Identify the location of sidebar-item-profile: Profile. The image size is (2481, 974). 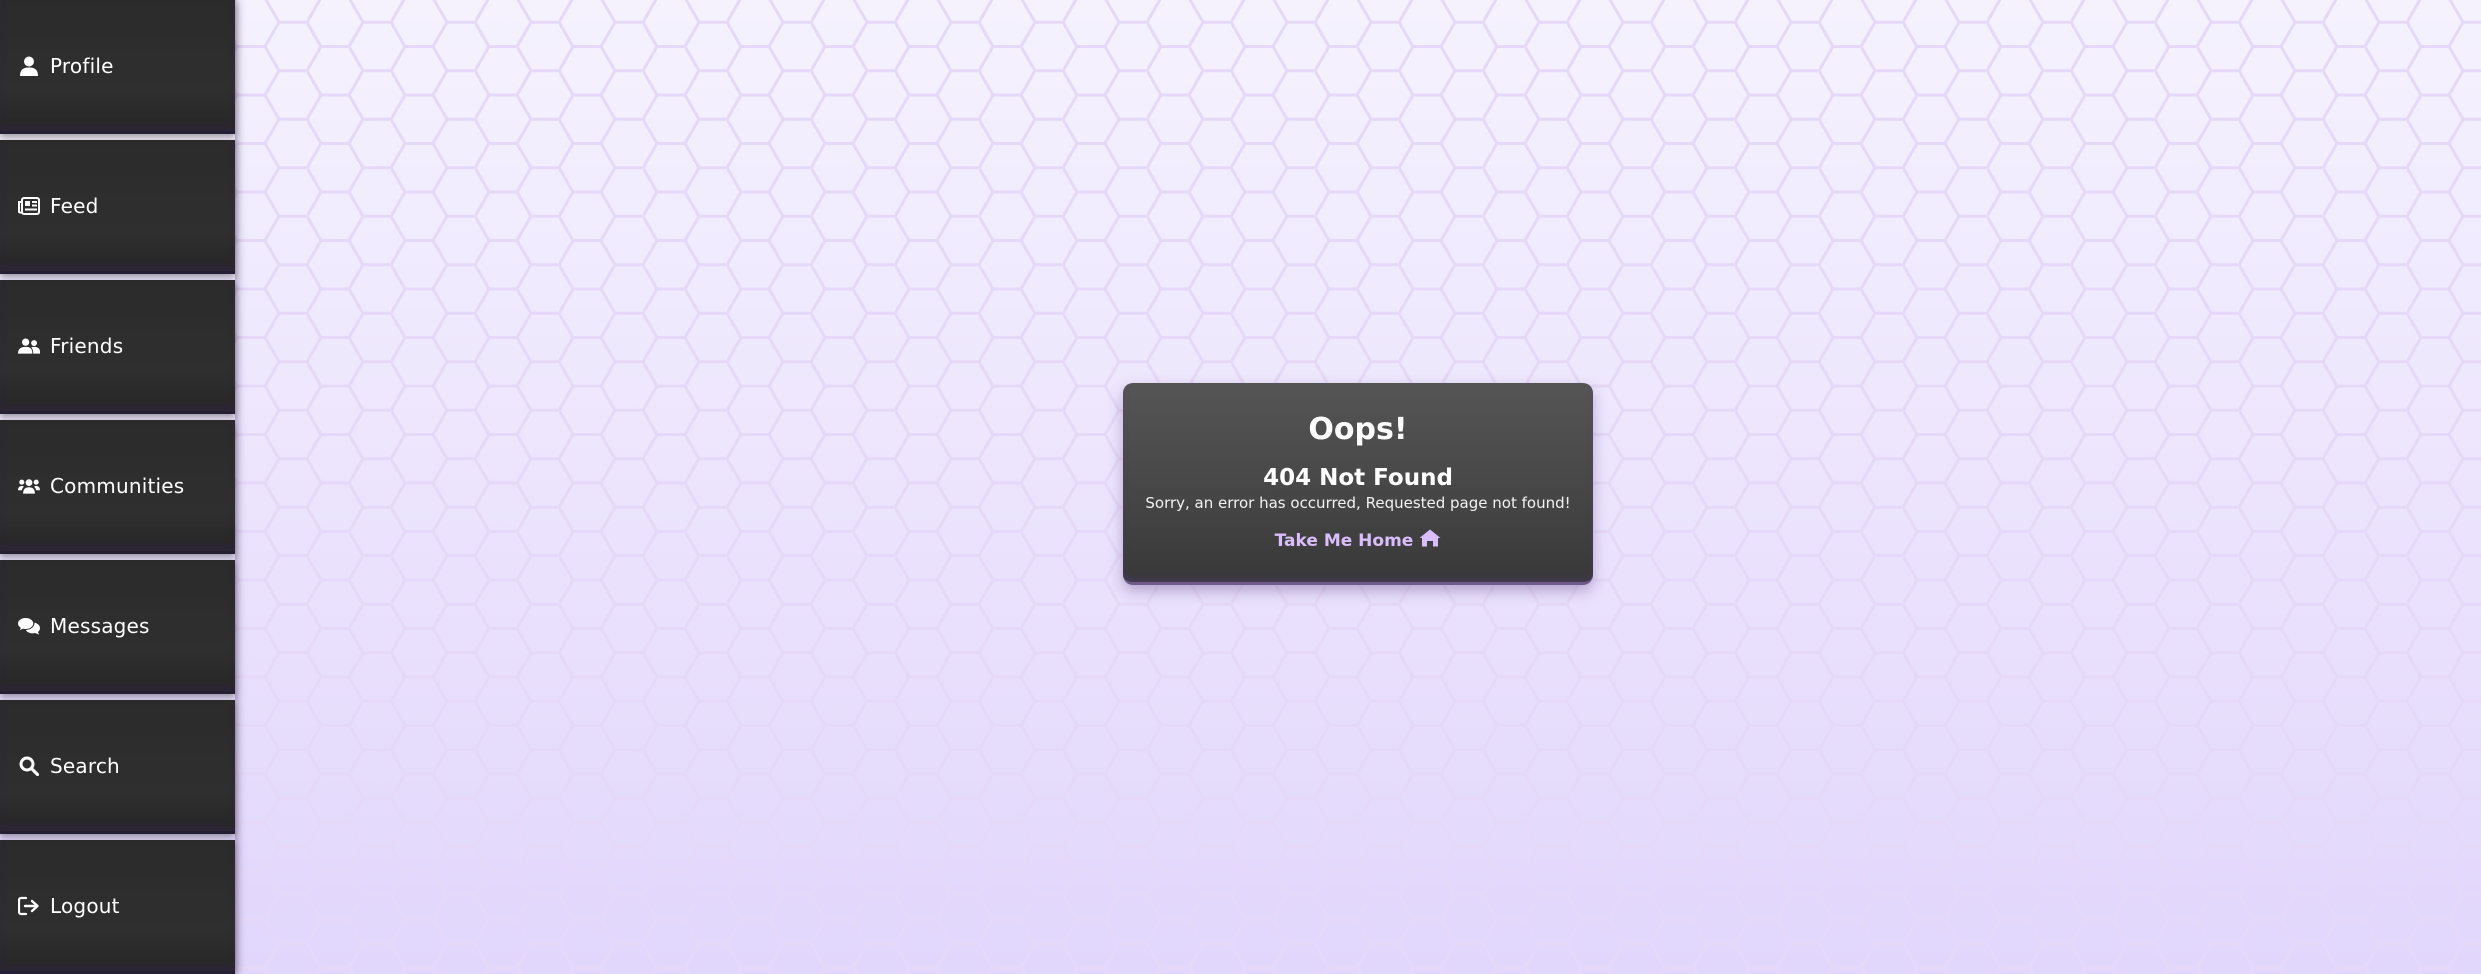
(117, 67).